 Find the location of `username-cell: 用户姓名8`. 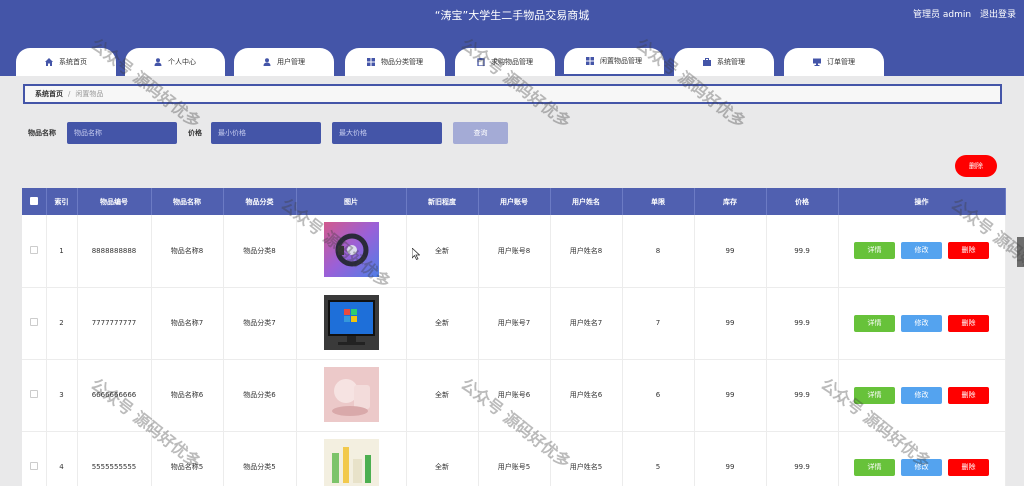

username-cell: 用户姓名8 is located at coordinates (586, 251).